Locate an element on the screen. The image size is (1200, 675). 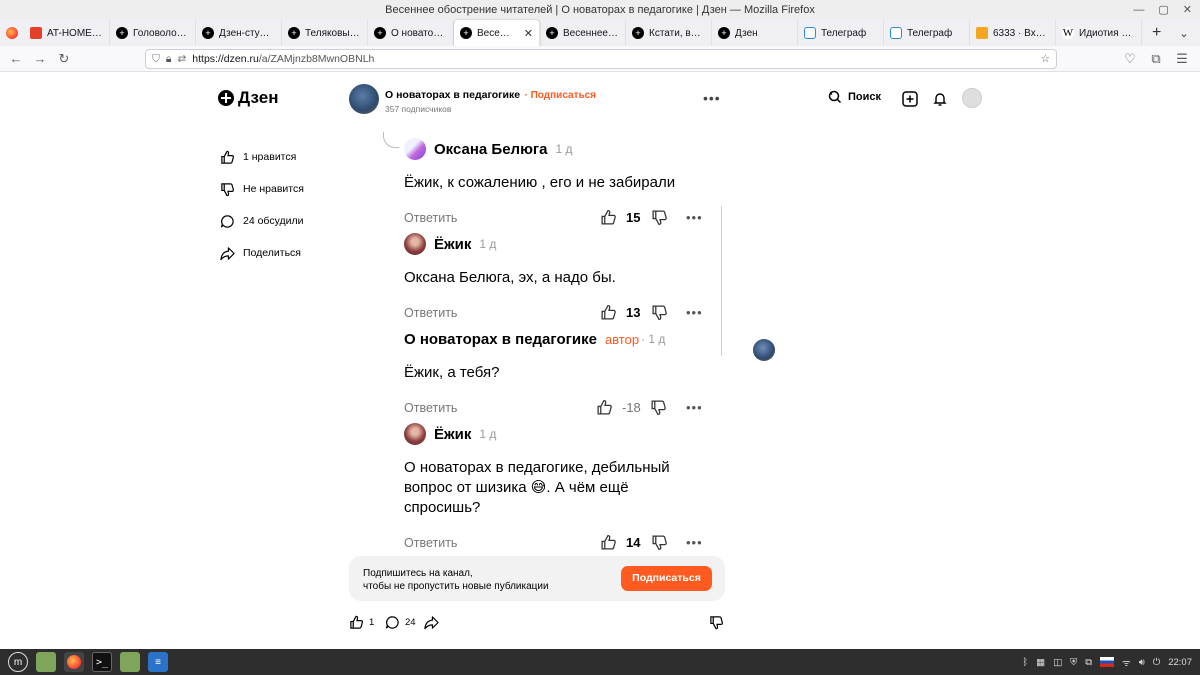
tab-12: 6333 · Входящ is located at coordinates (1013, 33).